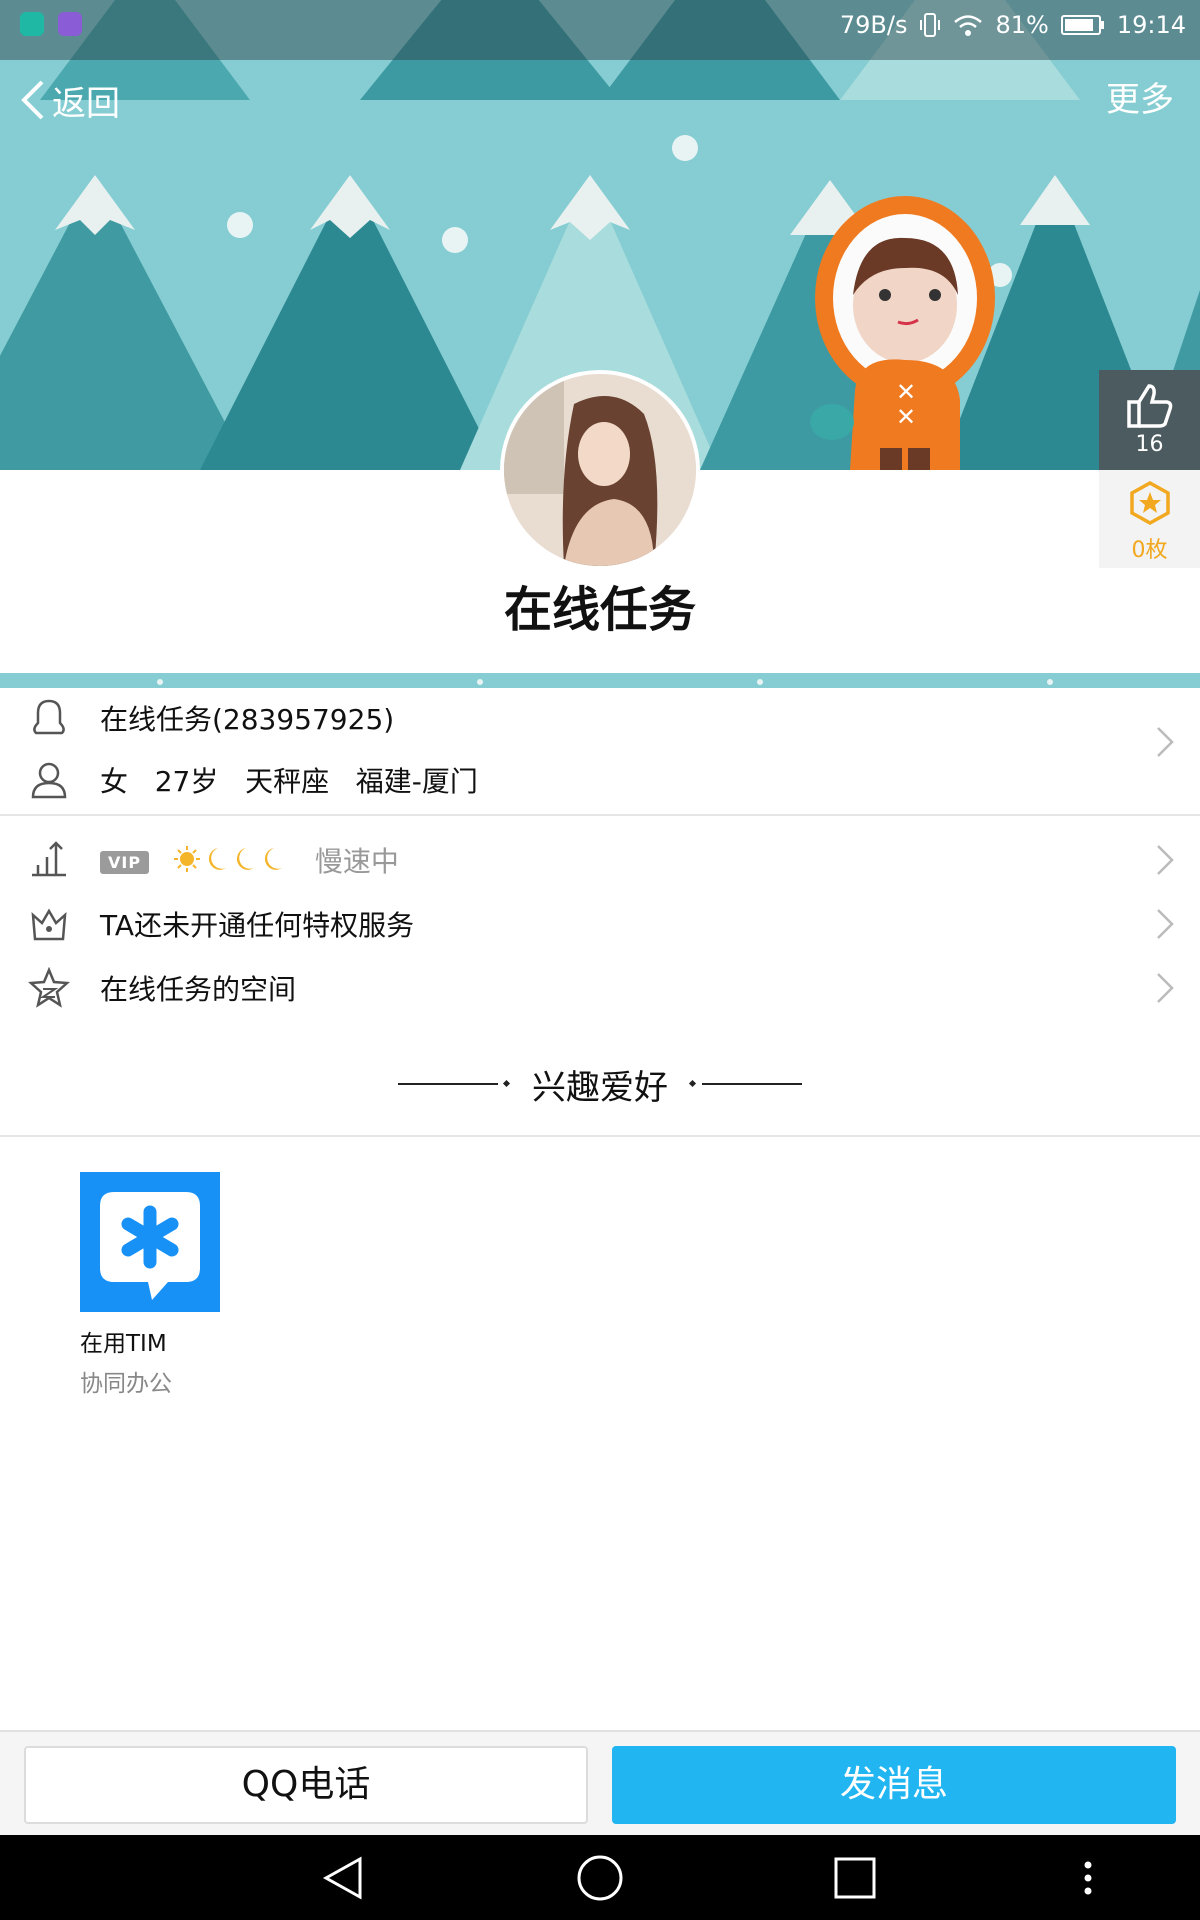 Image resolution: width=1200 pixels, height=1920 pixels. What do you see at coordinates (968, 25) in the screenshot?
I see `wifi-icon` at bounding box center [968, 25].